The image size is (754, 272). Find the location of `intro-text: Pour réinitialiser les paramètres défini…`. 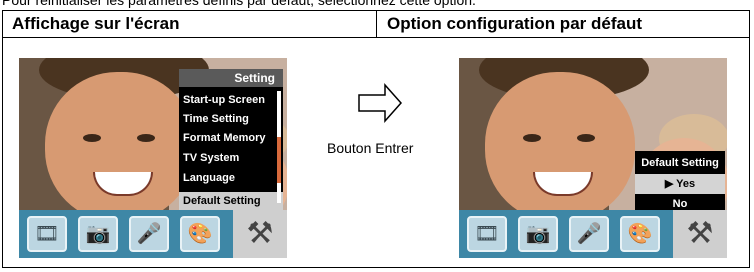

intro-text: Pour réinitialiser les paramètres défini… is located at coordinates (239, 4).